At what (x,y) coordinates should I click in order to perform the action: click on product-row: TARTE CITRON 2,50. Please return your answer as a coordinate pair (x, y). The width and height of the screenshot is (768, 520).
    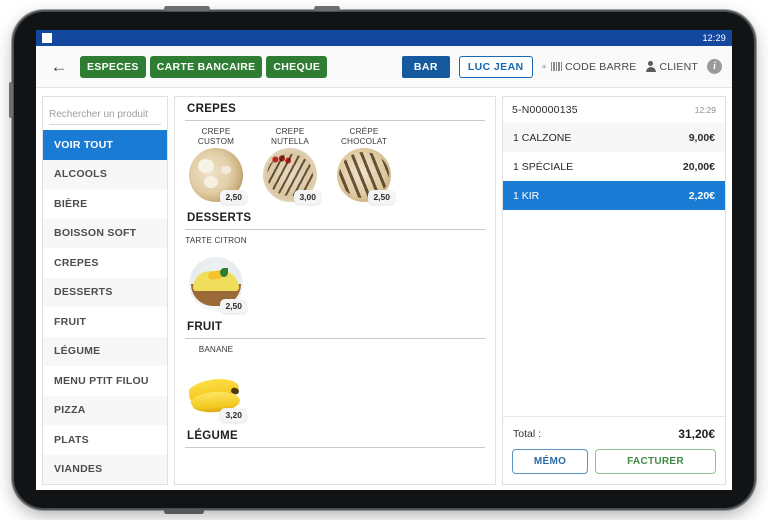
    Looking at the image, I should click on (335, 274).